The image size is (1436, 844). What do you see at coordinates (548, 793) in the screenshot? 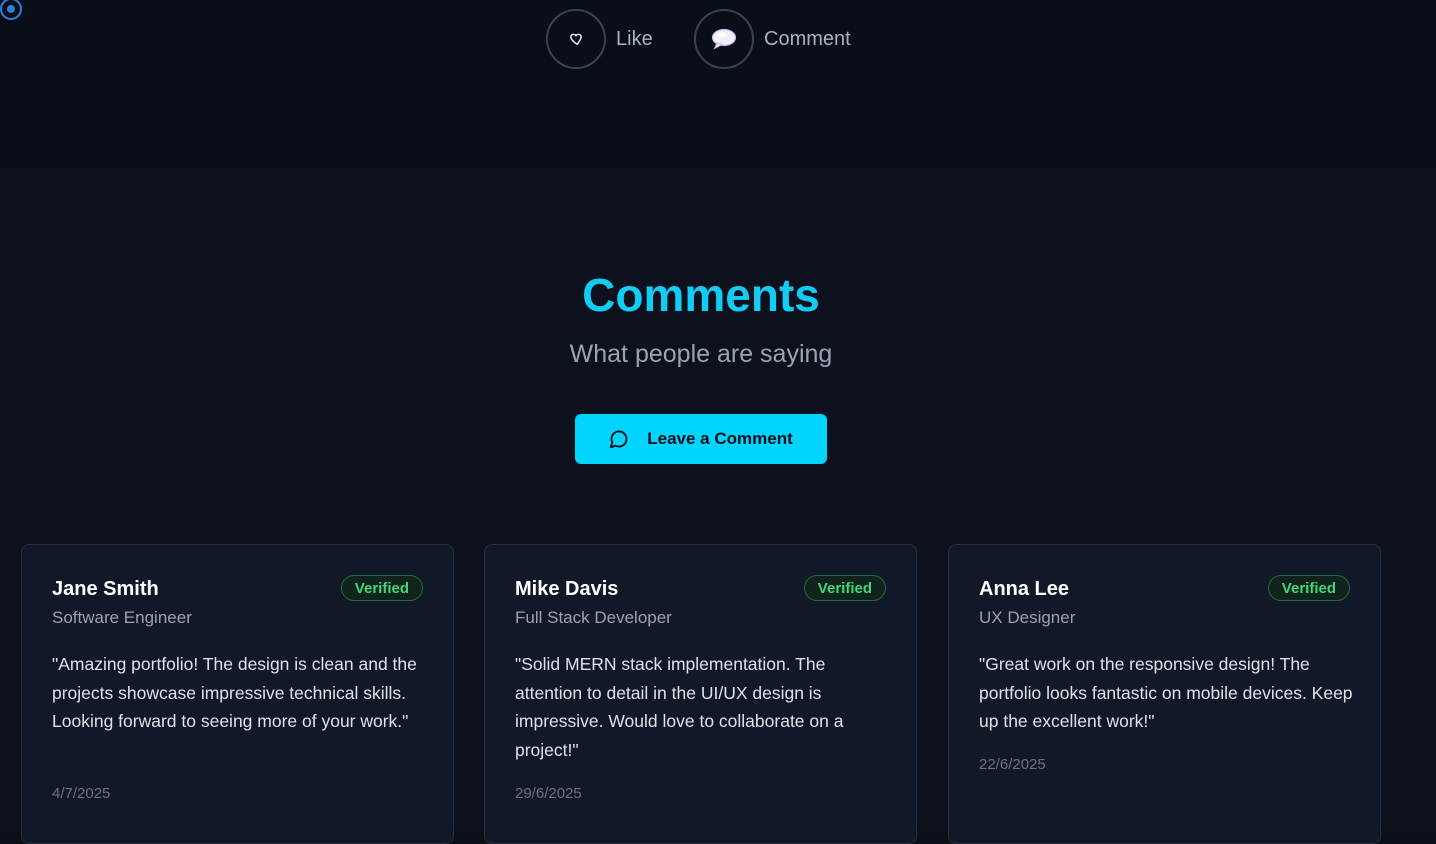
I see `comment-date: 29/6/2025` at bounding box center [548, 793].